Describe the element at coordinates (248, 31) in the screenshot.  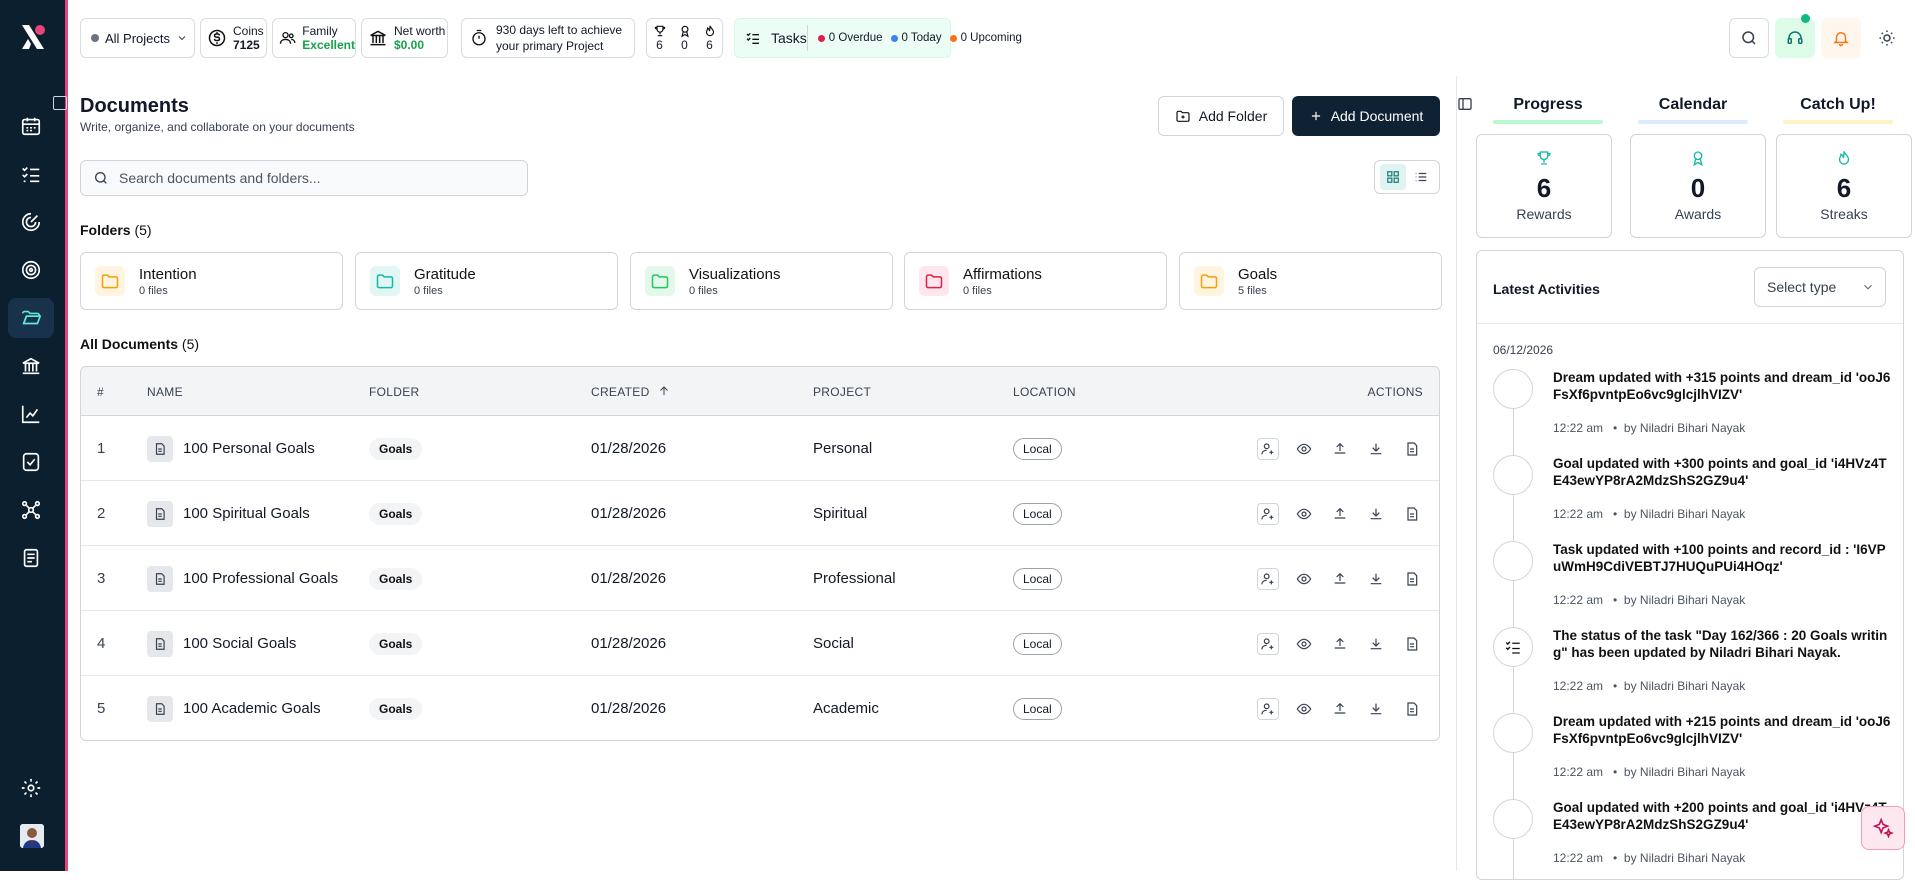
I see `coins-label: Coins` at that location.